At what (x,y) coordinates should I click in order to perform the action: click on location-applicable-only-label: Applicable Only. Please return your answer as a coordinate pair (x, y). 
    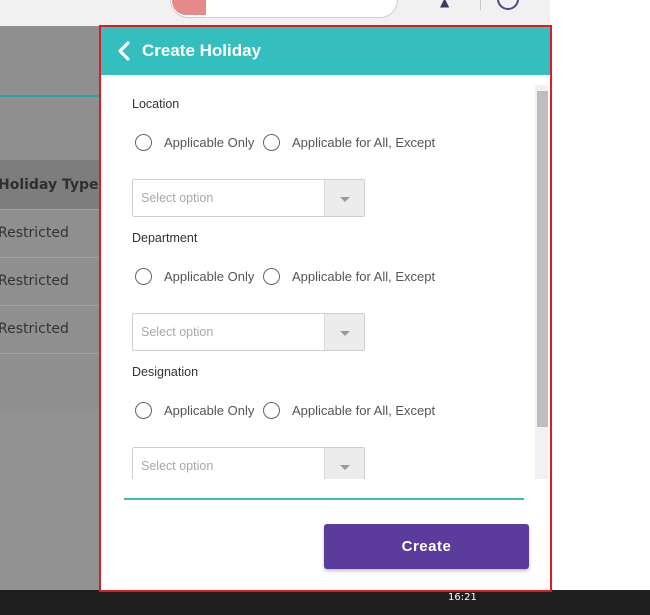
    Looking at the image, I should click on (209, 142).